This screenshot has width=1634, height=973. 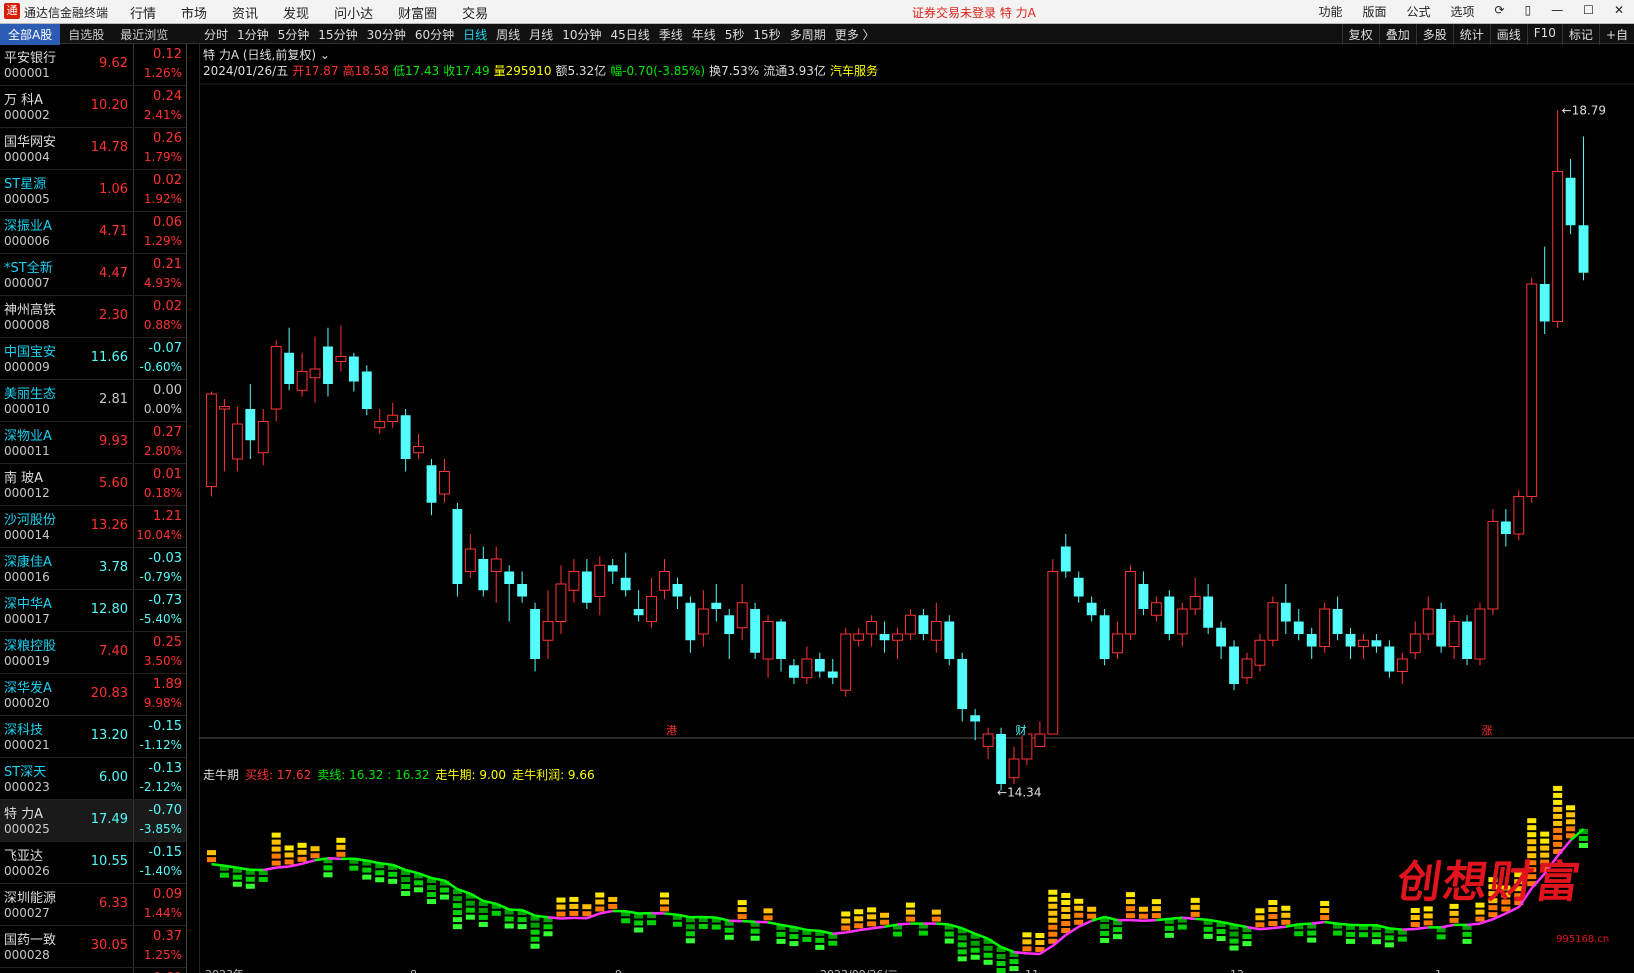 What do you see at coordinates (475, 12) in the screenshot?
I see `menu-item-trade: 交易` at bounding box center [475, 12].